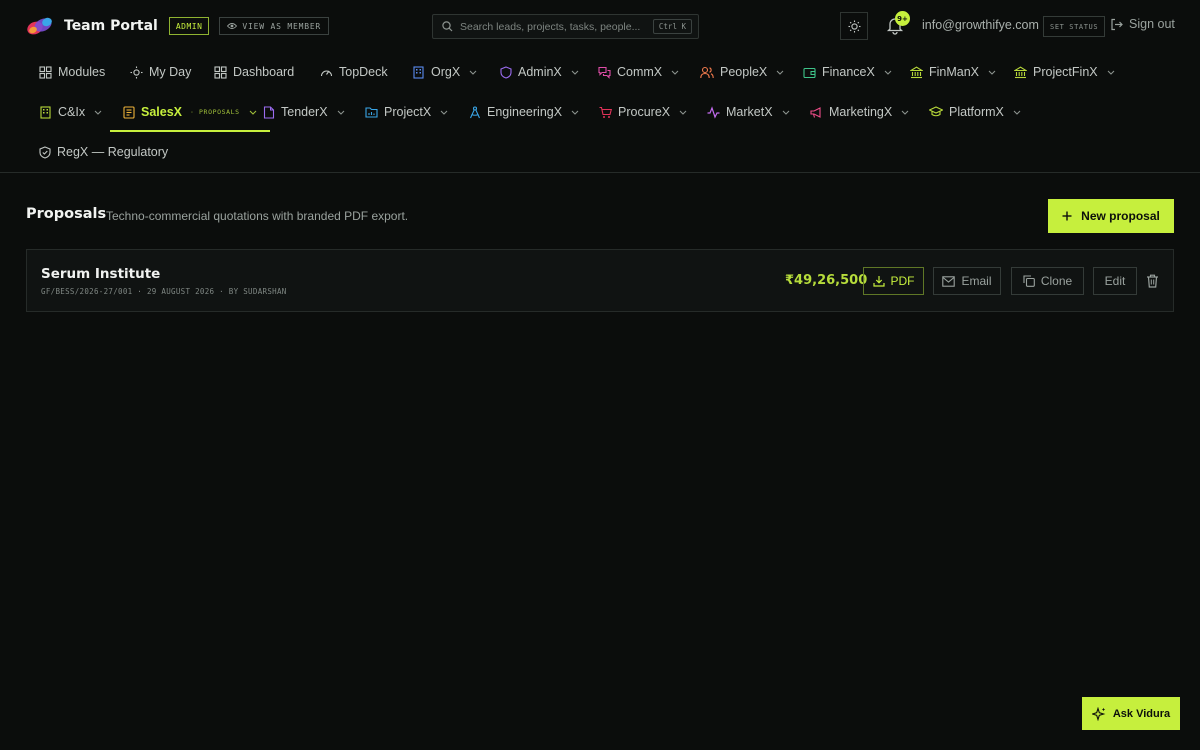 The height and width of the screenshot is (750, 1200). What do you see at coordinates (506, 72) in the screenshot?
I see `shield-icon` at bounding box center [506, 72].